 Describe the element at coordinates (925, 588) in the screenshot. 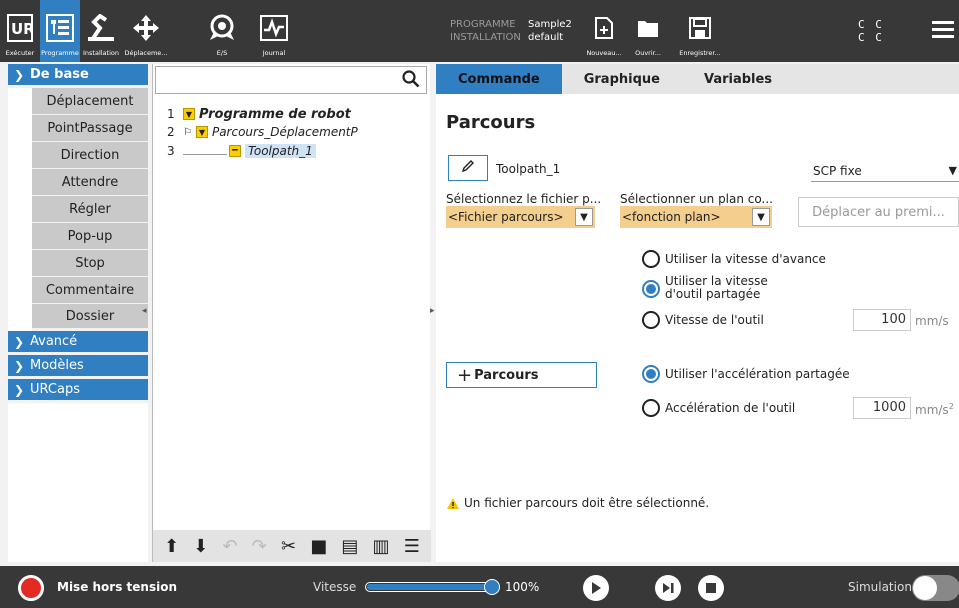

I see `toggle-knob` at that location.